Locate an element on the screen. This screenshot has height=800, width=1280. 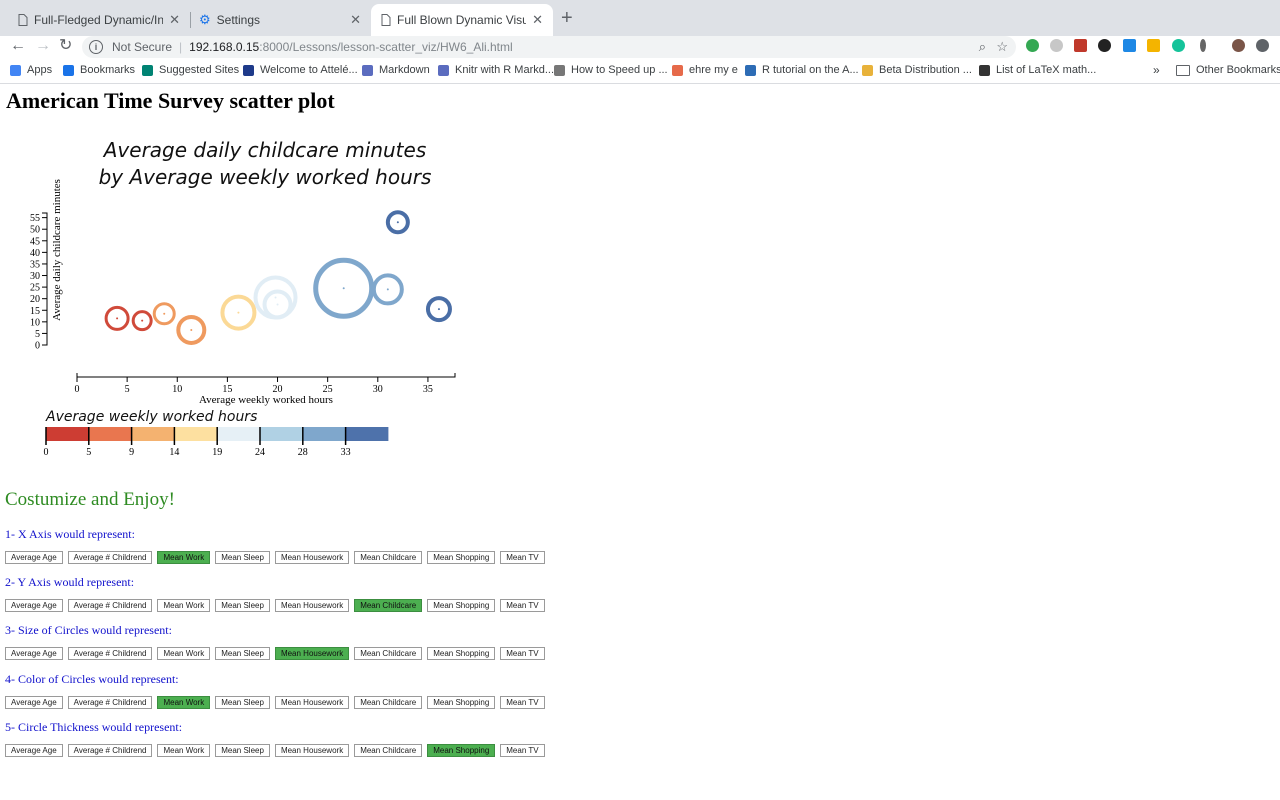
extension-grey-icon is located at coordinates (1056, 45).